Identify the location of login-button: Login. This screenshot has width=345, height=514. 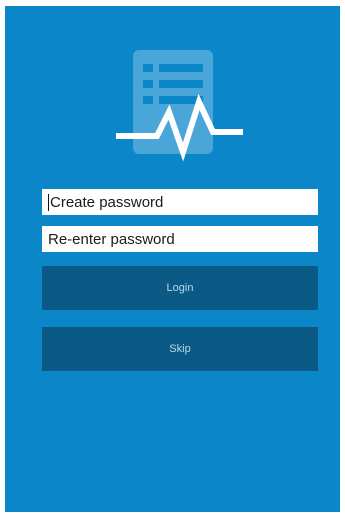
(180, 288).